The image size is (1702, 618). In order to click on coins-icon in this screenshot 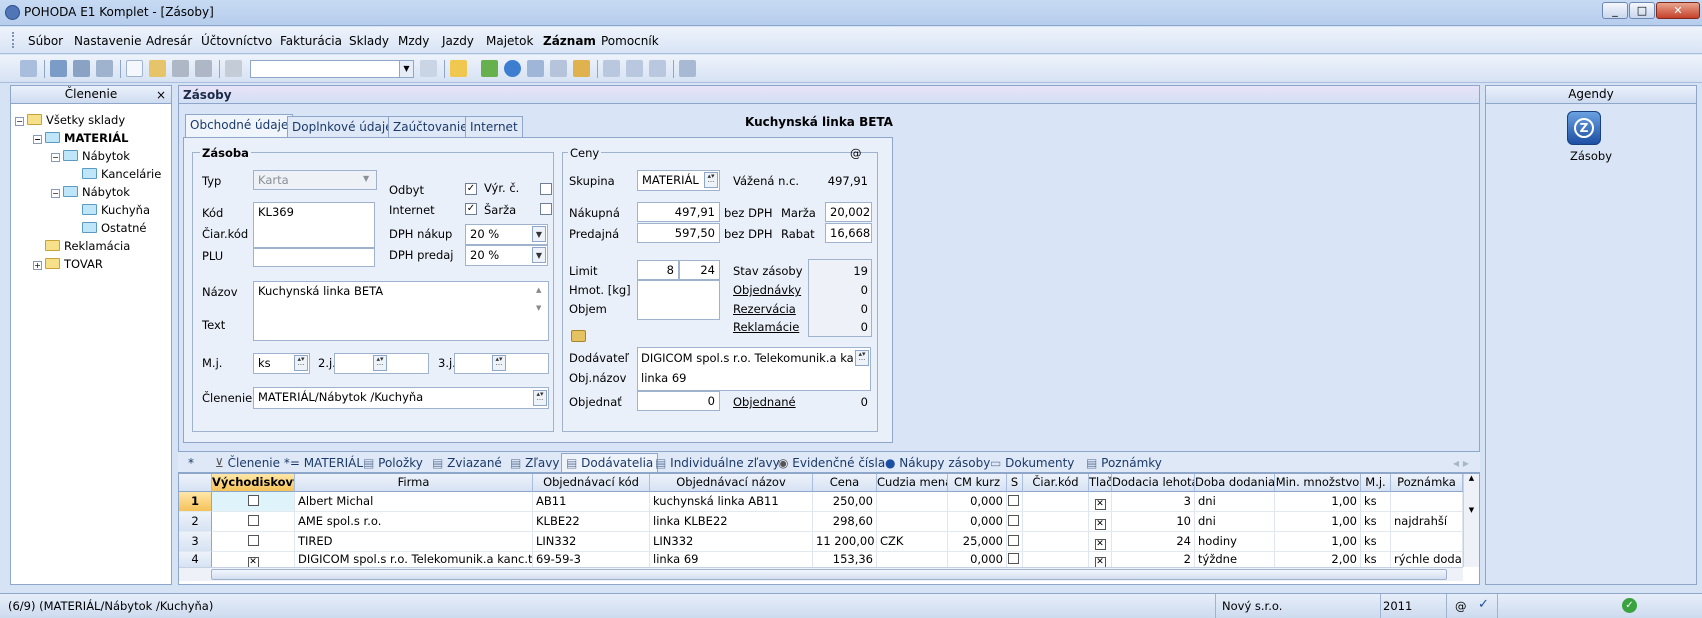, I will do `click(581, 68)`.